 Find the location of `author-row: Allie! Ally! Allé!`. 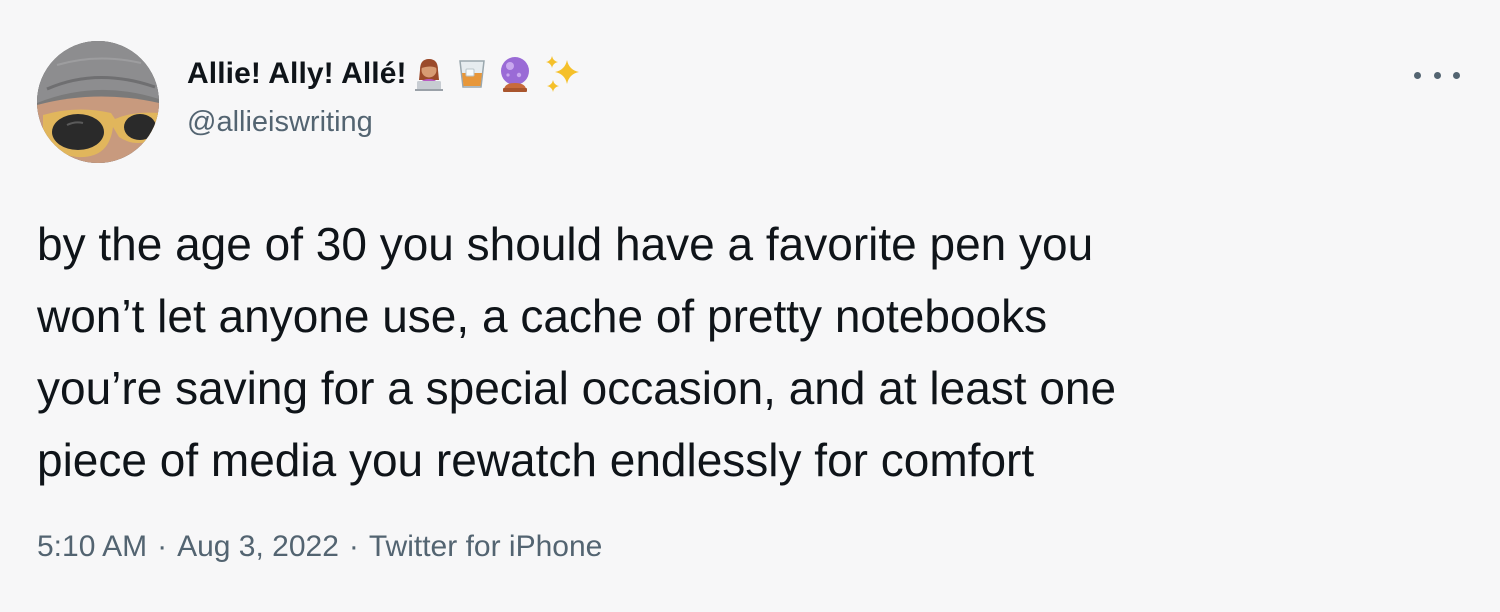

author-row: Allie! Ally! Allé! is located at coordinates (385, 74).